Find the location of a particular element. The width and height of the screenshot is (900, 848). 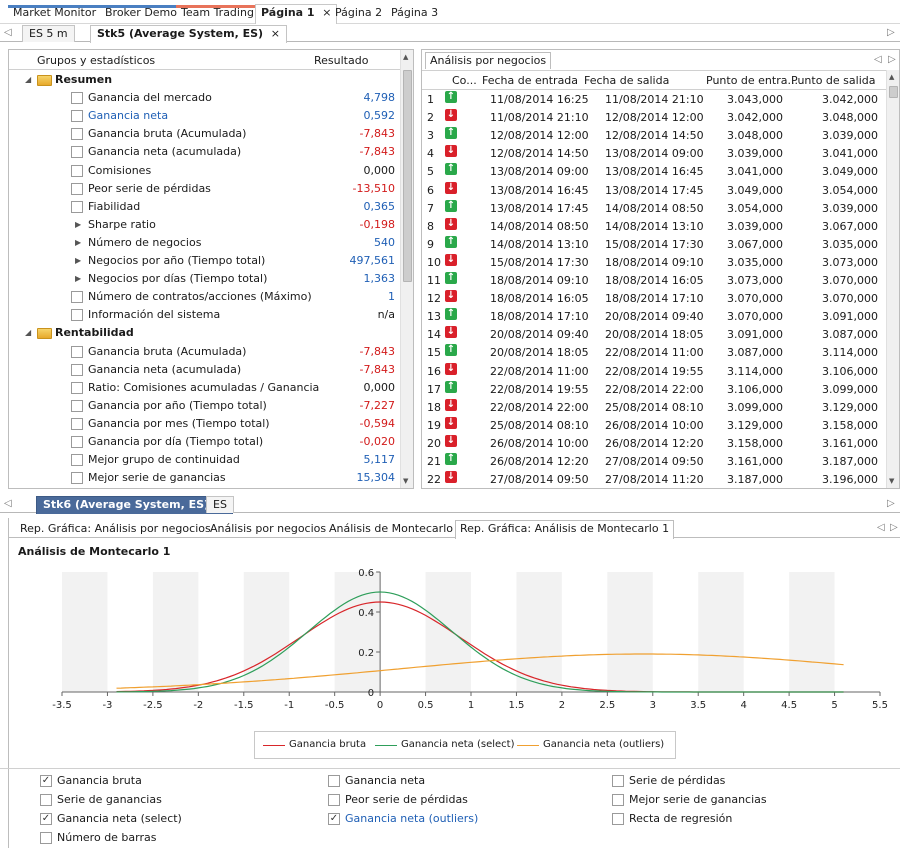

tab-analisis-negocios: Análisis por negocios is located at coordinates (268, 529).